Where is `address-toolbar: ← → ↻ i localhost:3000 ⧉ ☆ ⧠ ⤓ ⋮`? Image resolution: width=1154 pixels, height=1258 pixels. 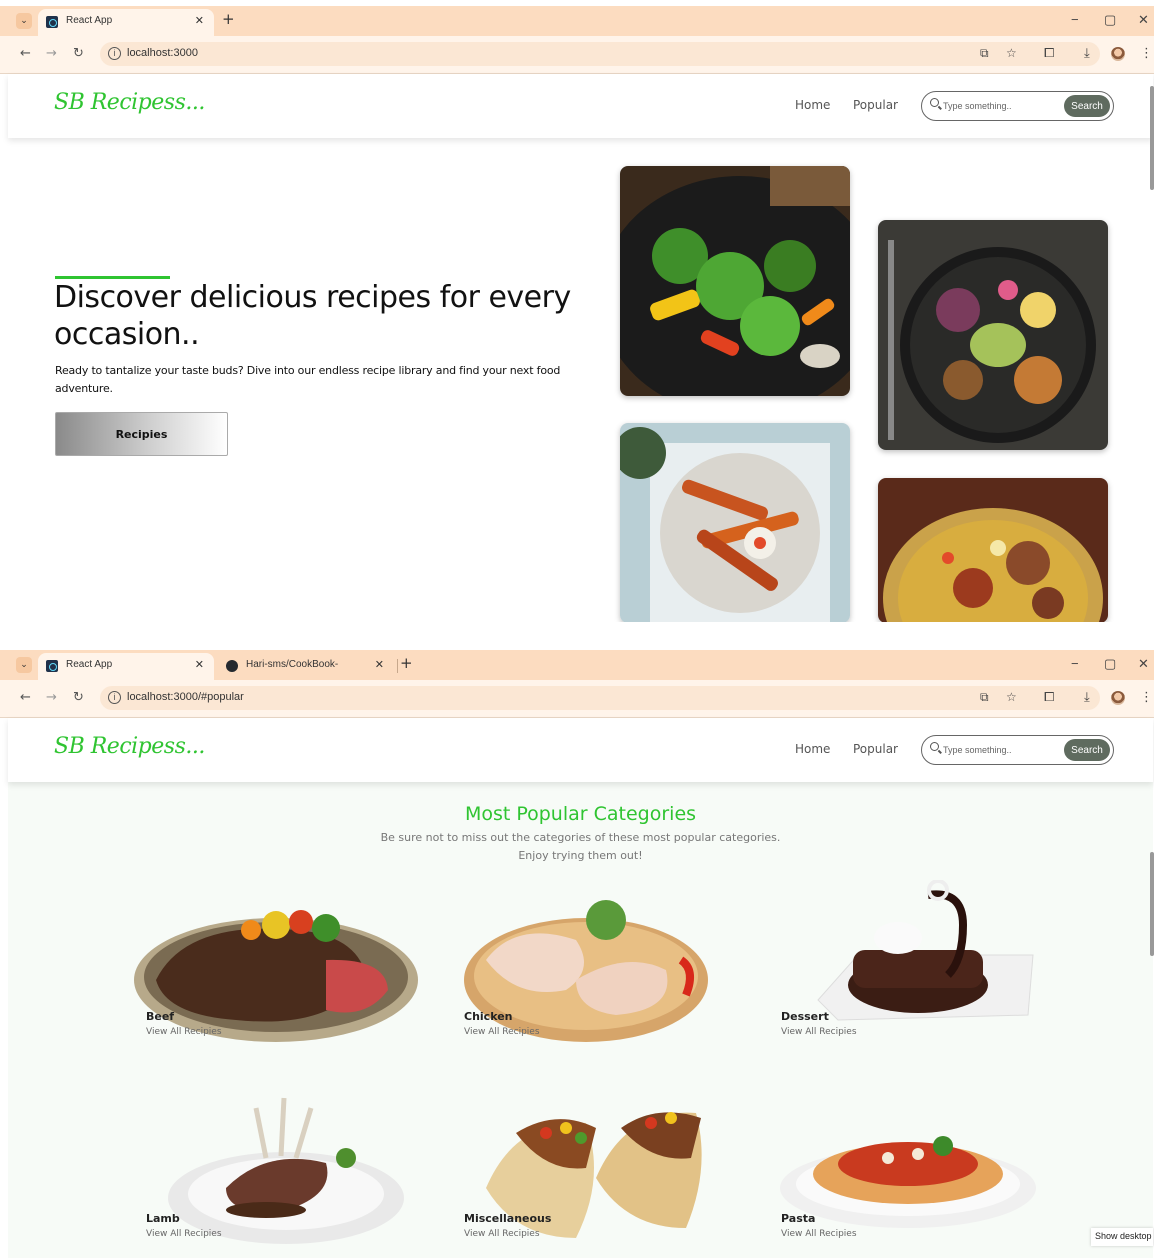
address-toolbar: ← → ↻ i localhost:3000 ⧉ ☆ ⧠ ⤓ ⋮ is located at coordinates (577, 55).